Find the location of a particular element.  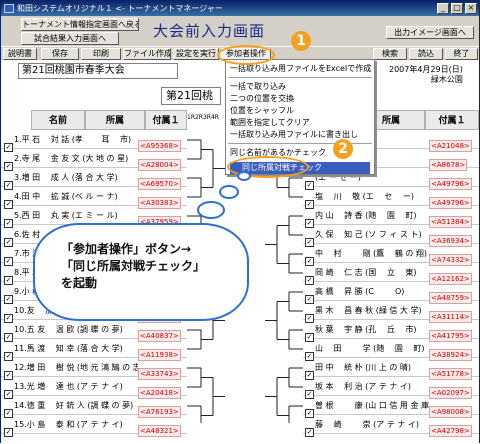

table-row: ✓藤 崎 崇 (ア テ ナ イ) <A42798> is located at coordinates (391, 427).